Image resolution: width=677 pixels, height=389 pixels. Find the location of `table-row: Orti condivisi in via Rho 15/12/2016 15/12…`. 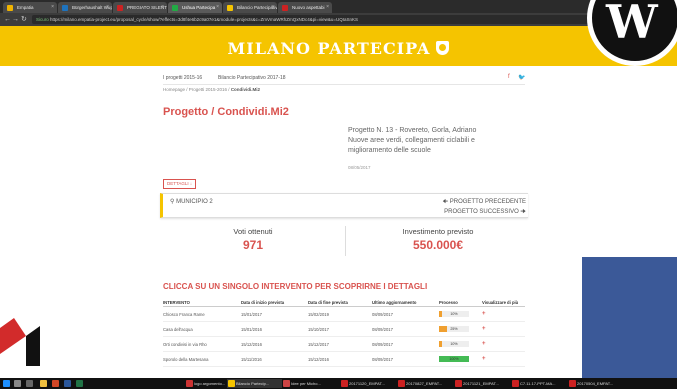

table-row: Orti condivisi in via Rho 15/12/2016 15/12… is located at coordinates (344, 344).